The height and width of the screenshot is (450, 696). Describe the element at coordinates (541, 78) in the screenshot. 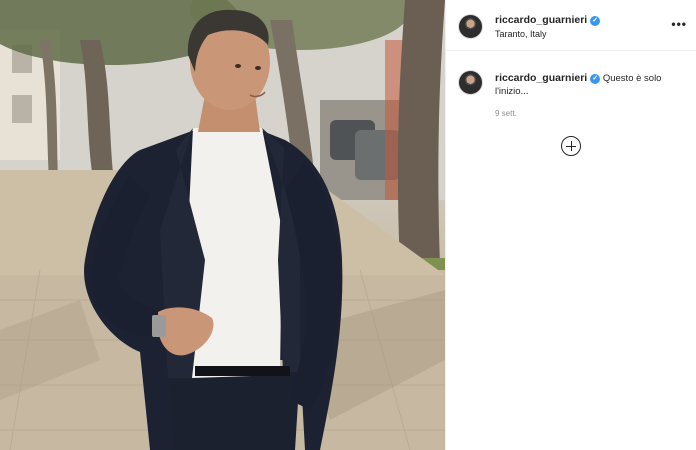

I see `caption-username: riccardo_guarnieri` at that location.